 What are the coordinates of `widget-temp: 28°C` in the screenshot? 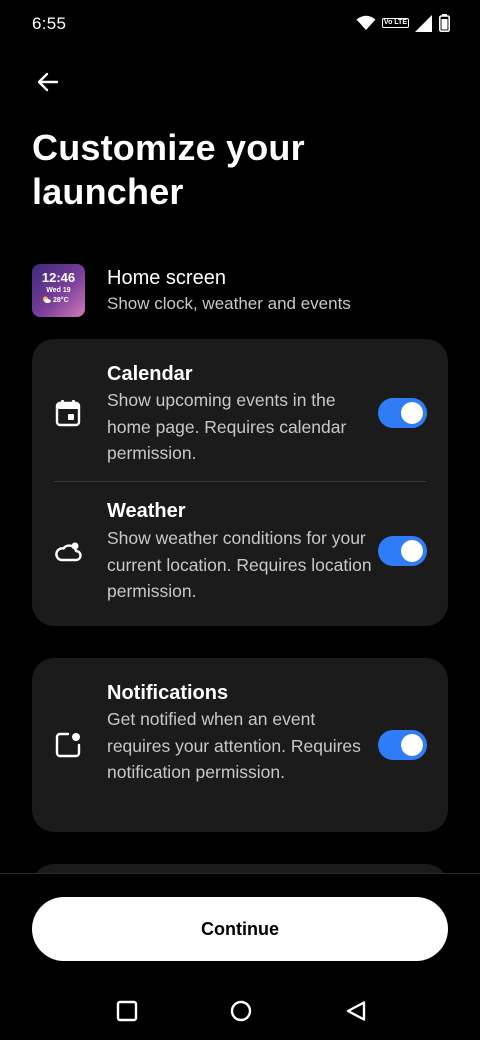 It's located at (61, 300).